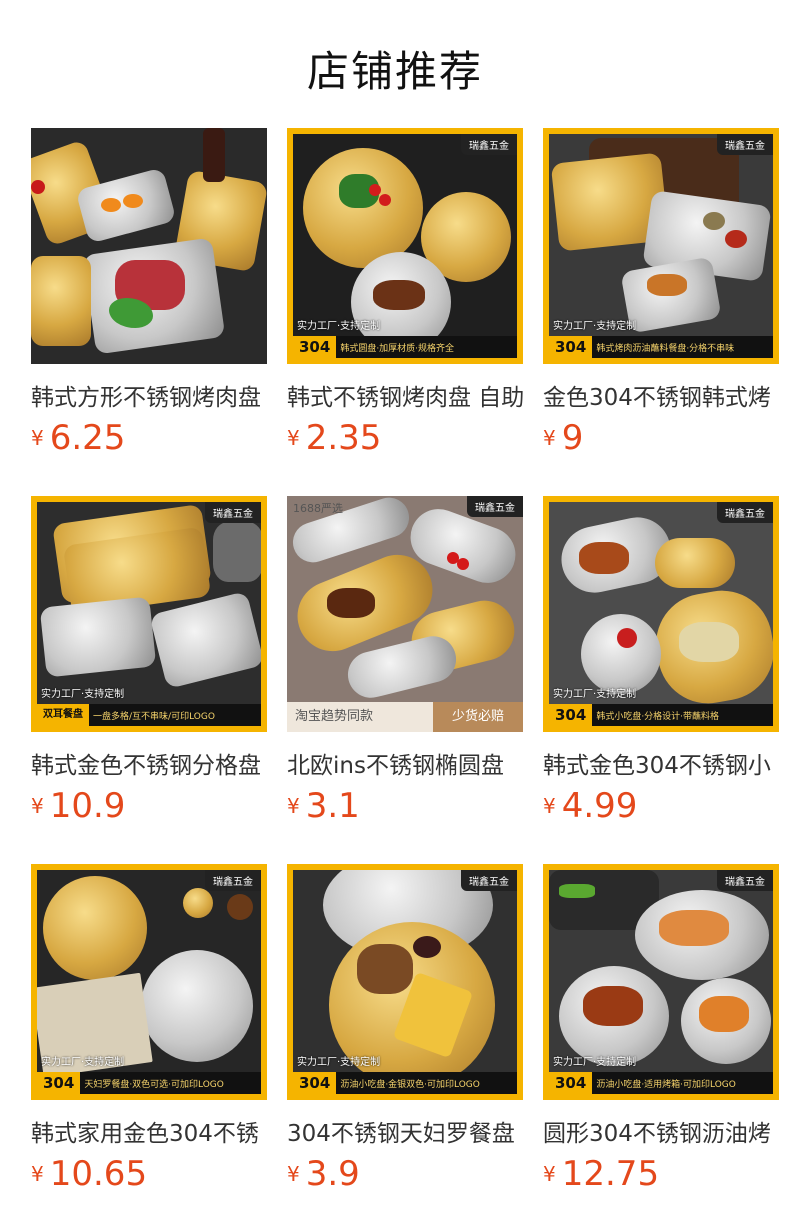 The height and width of the screenshot is (1232, 790). I want to click on promo-ribbon: 淘宝趋势同款 少货必赔, so click(405, 717).